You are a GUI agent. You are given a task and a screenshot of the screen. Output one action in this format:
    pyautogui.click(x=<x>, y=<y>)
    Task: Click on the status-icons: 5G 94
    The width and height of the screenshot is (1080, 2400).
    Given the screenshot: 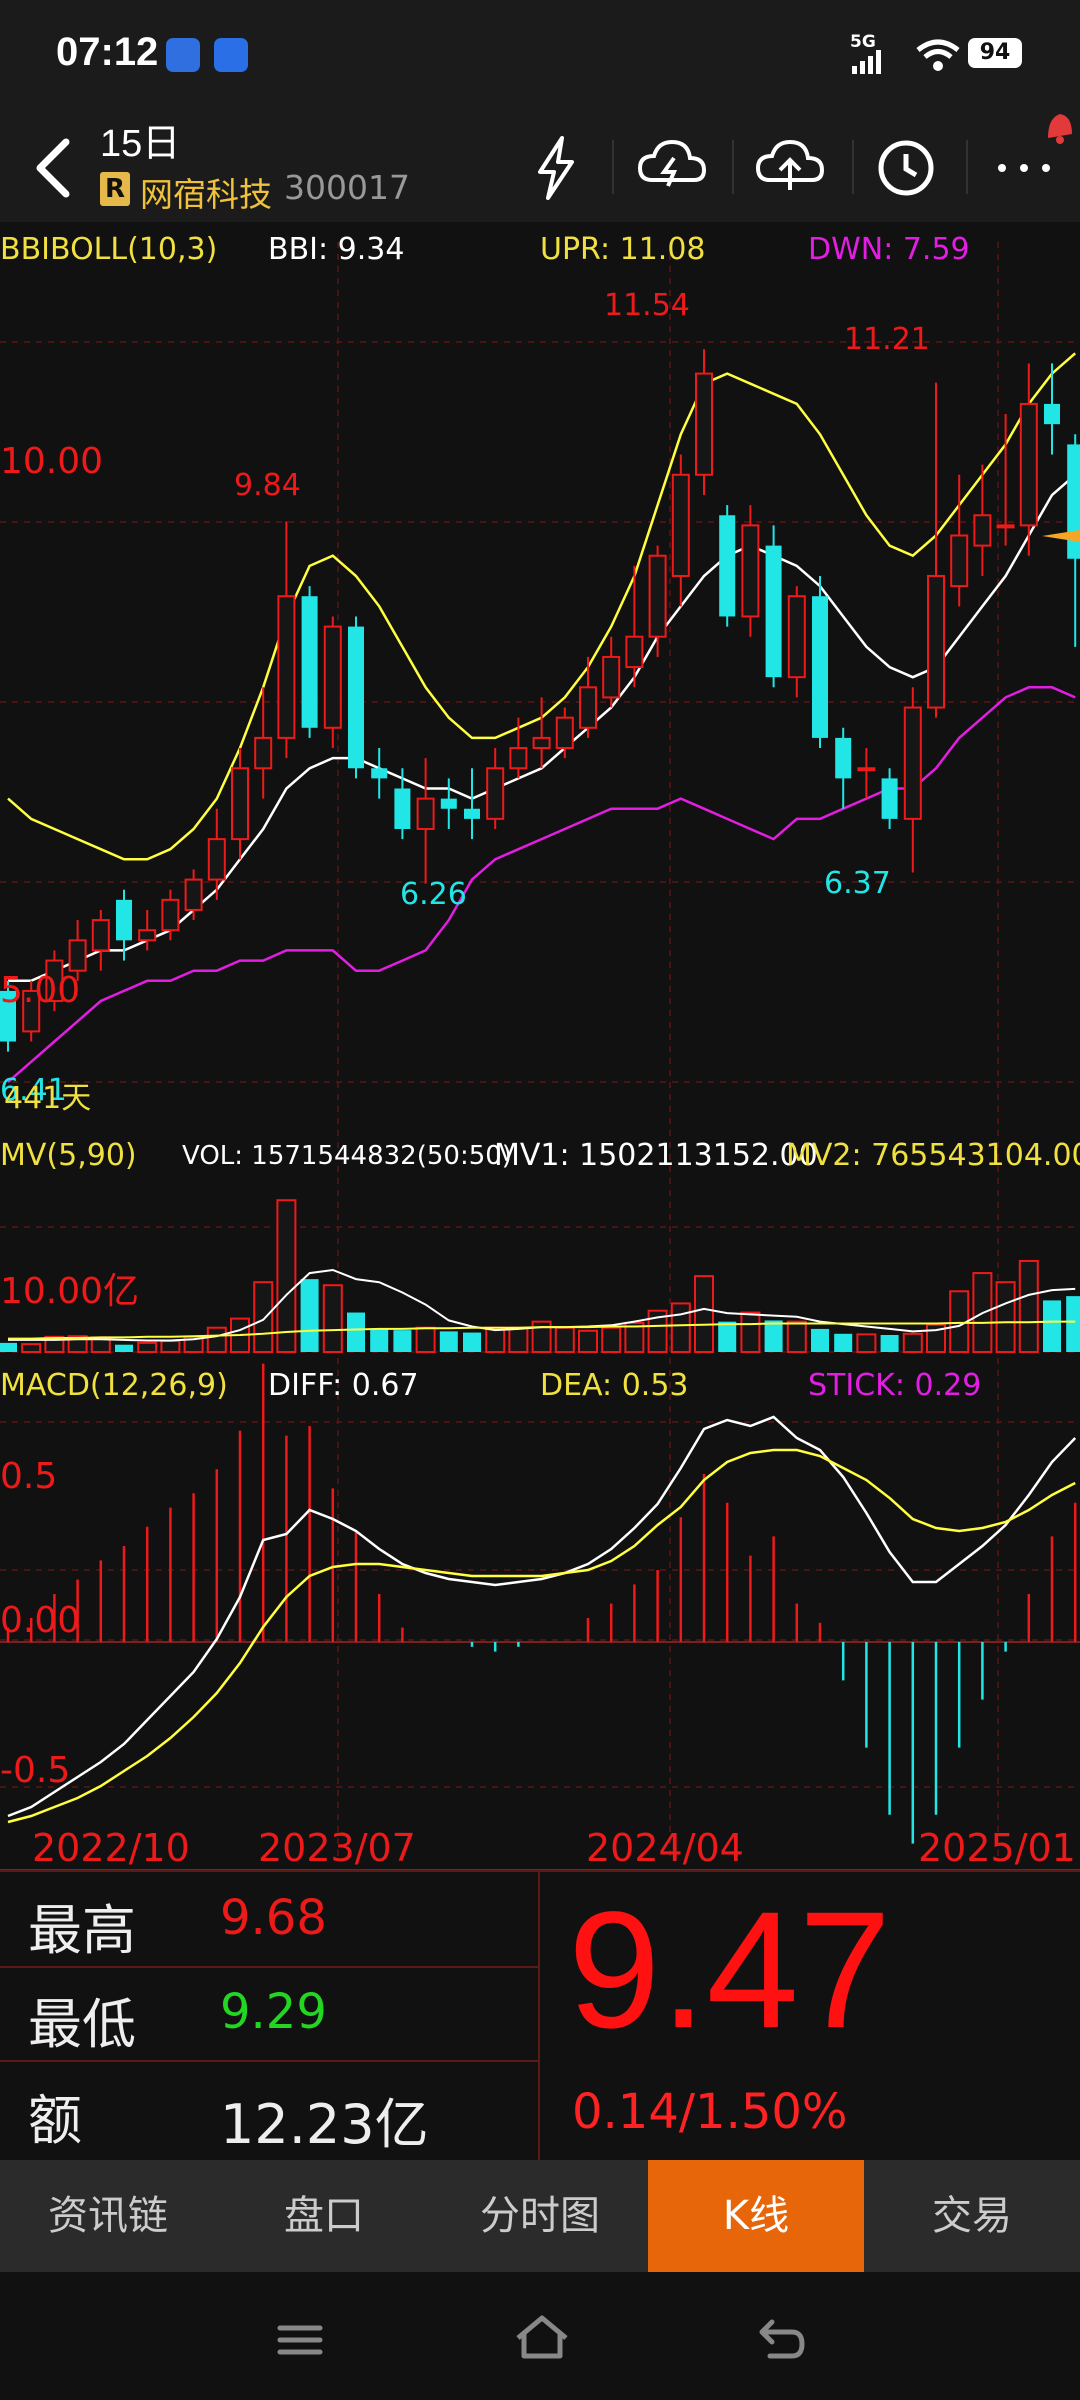 What is the action you would take?
    pyautogui.click(x=950, y=53)
    